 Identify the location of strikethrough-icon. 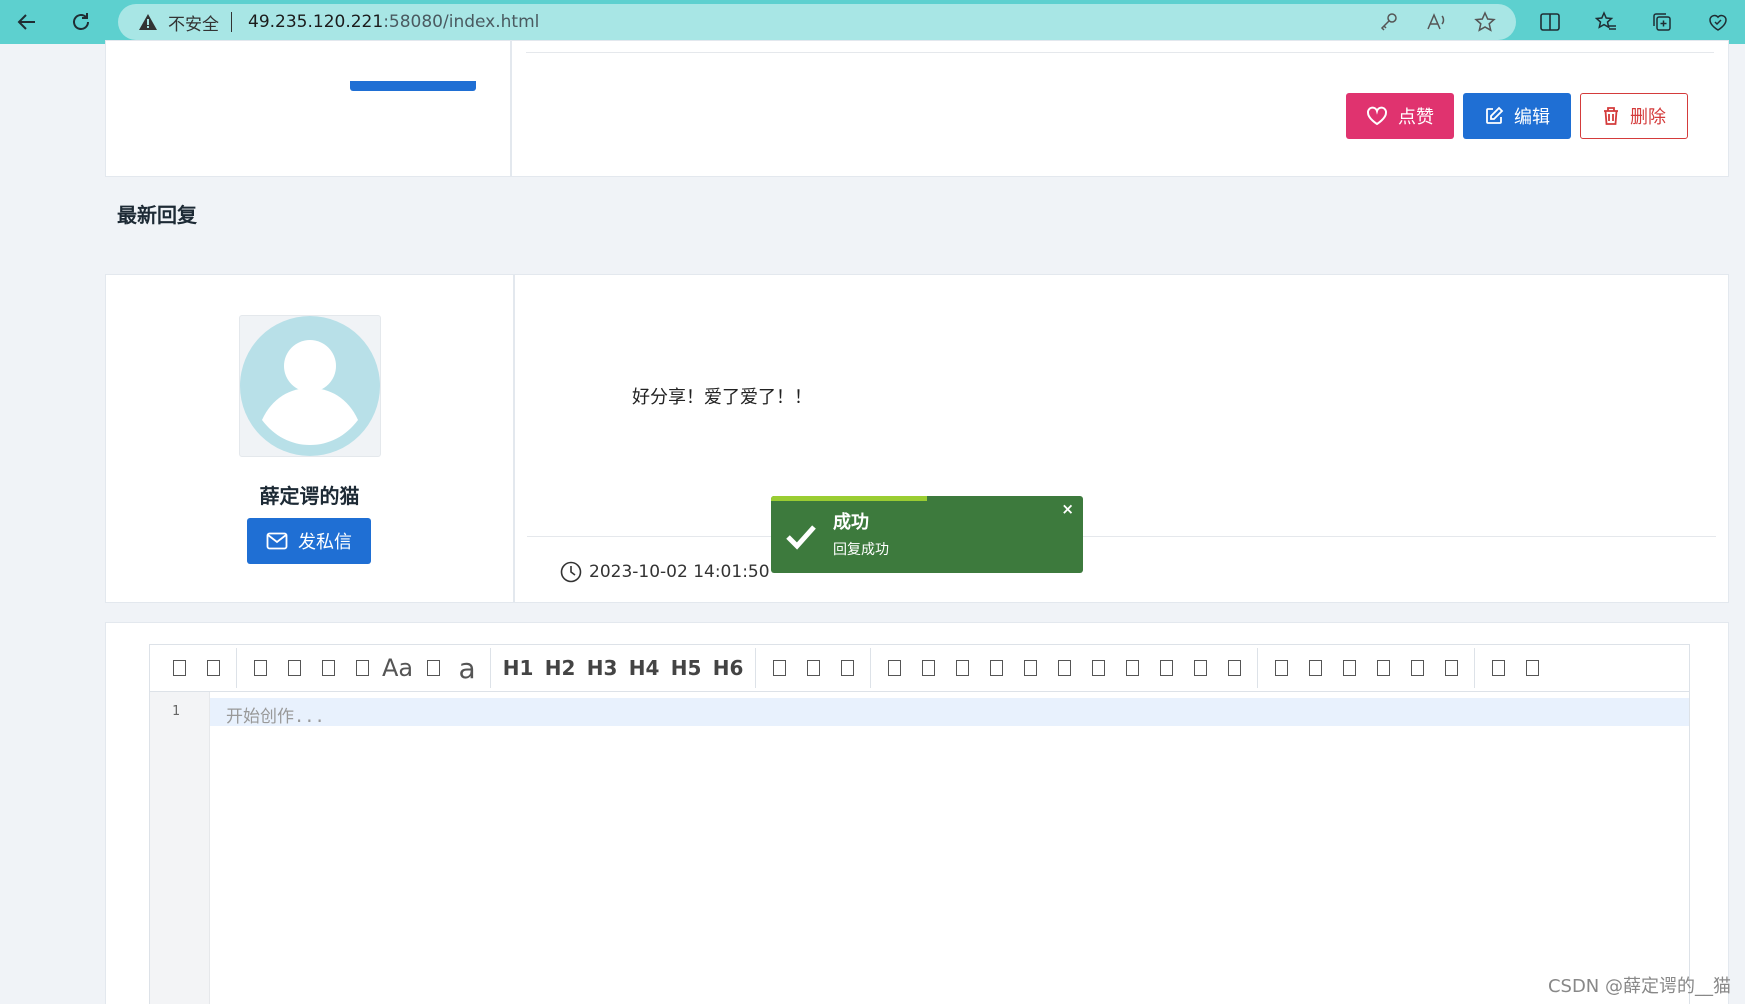
(294, 668).